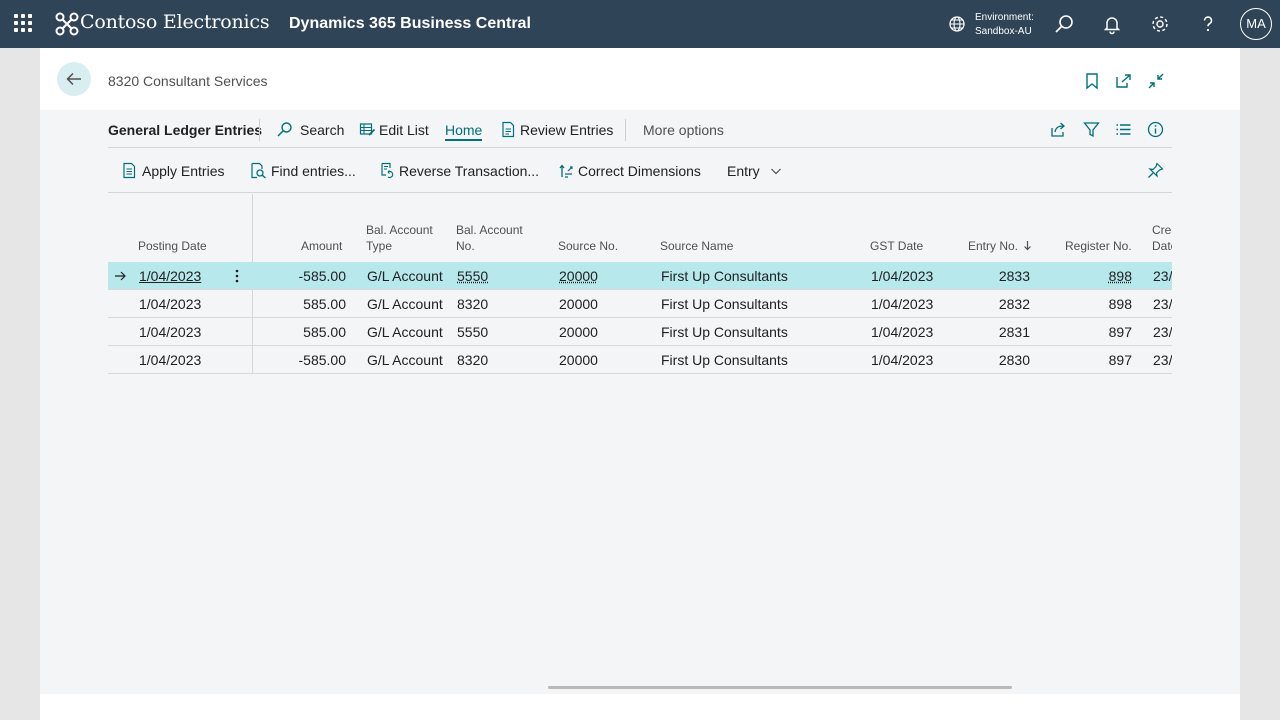 The image size is (1280, 720). Describe the element at coordinates (404, 130) in the screenshot. I see `edit-list-action: Edit List` at that location.